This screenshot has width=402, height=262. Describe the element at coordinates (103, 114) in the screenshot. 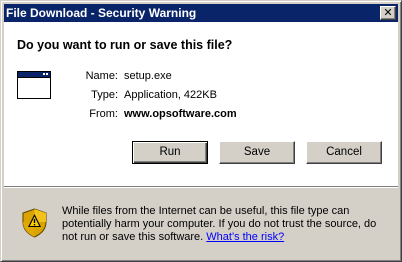

I see `from-label: From:` at that location.